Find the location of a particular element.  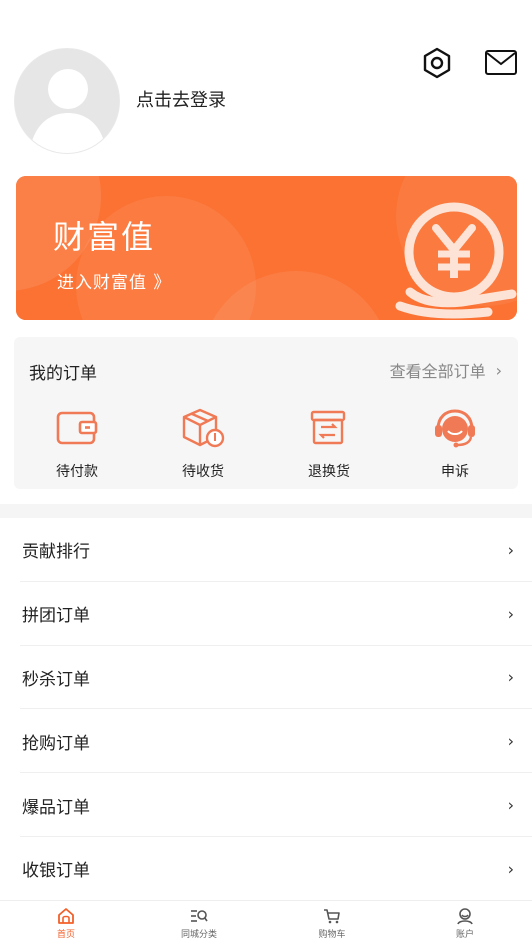

exchange-box-icon is located at coordinates (329, 430).